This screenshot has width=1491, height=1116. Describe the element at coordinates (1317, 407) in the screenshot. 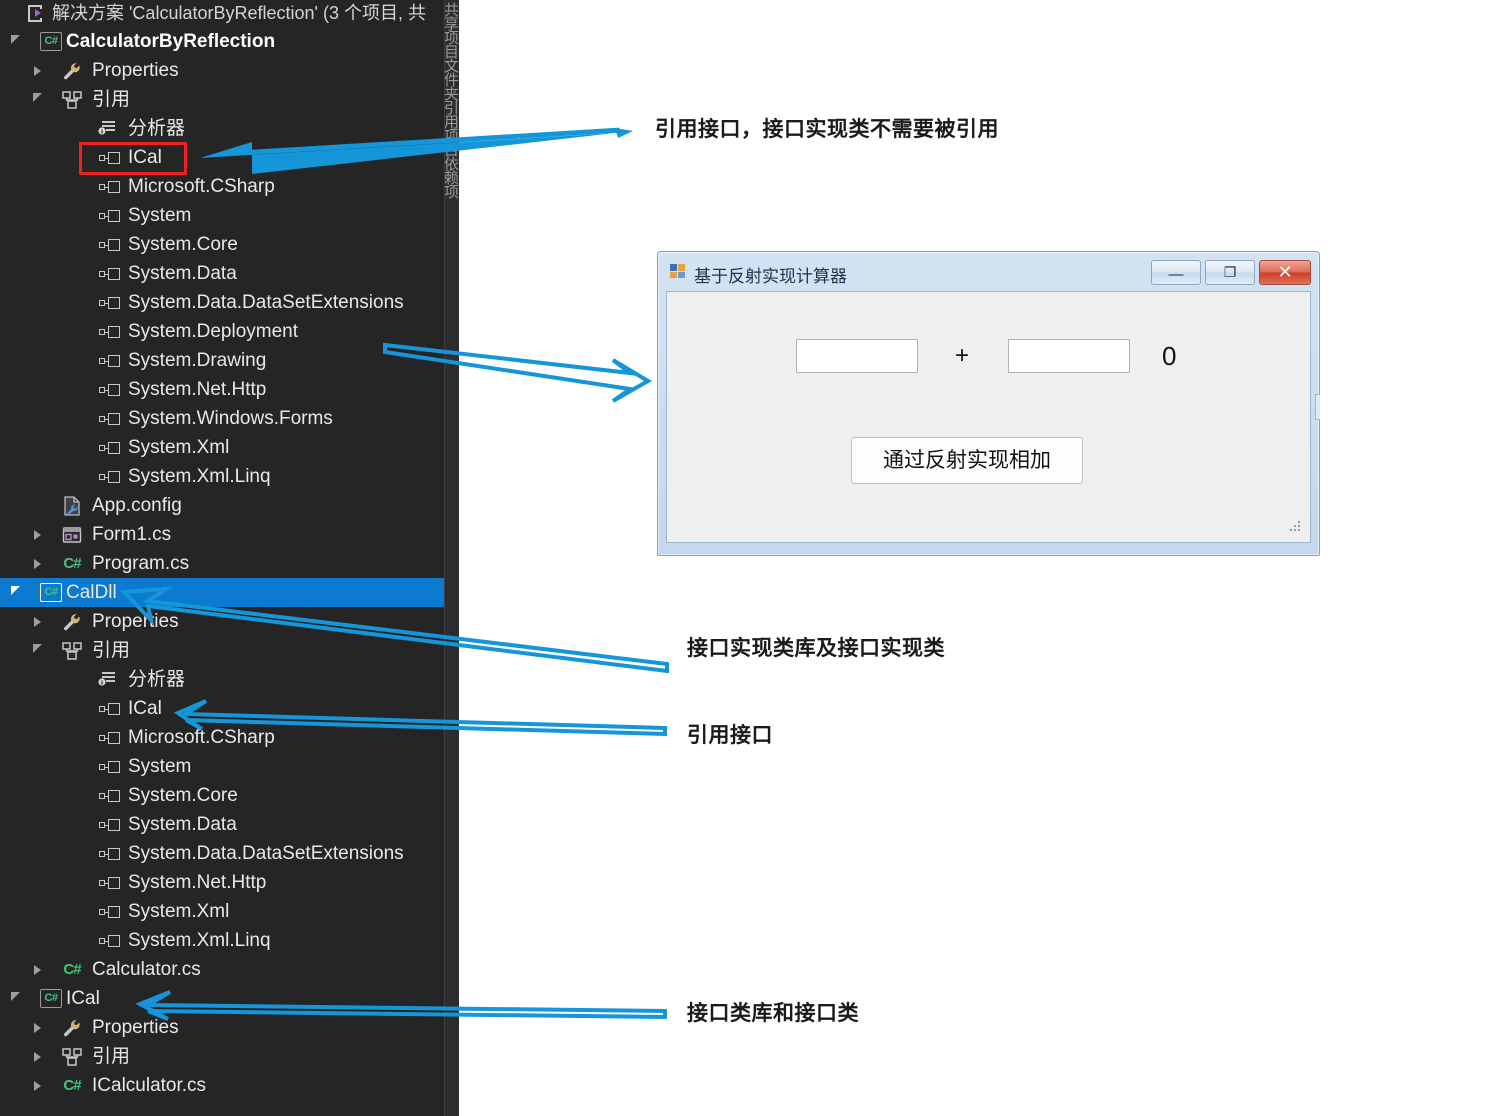

I see `window-side-notch` at that location.